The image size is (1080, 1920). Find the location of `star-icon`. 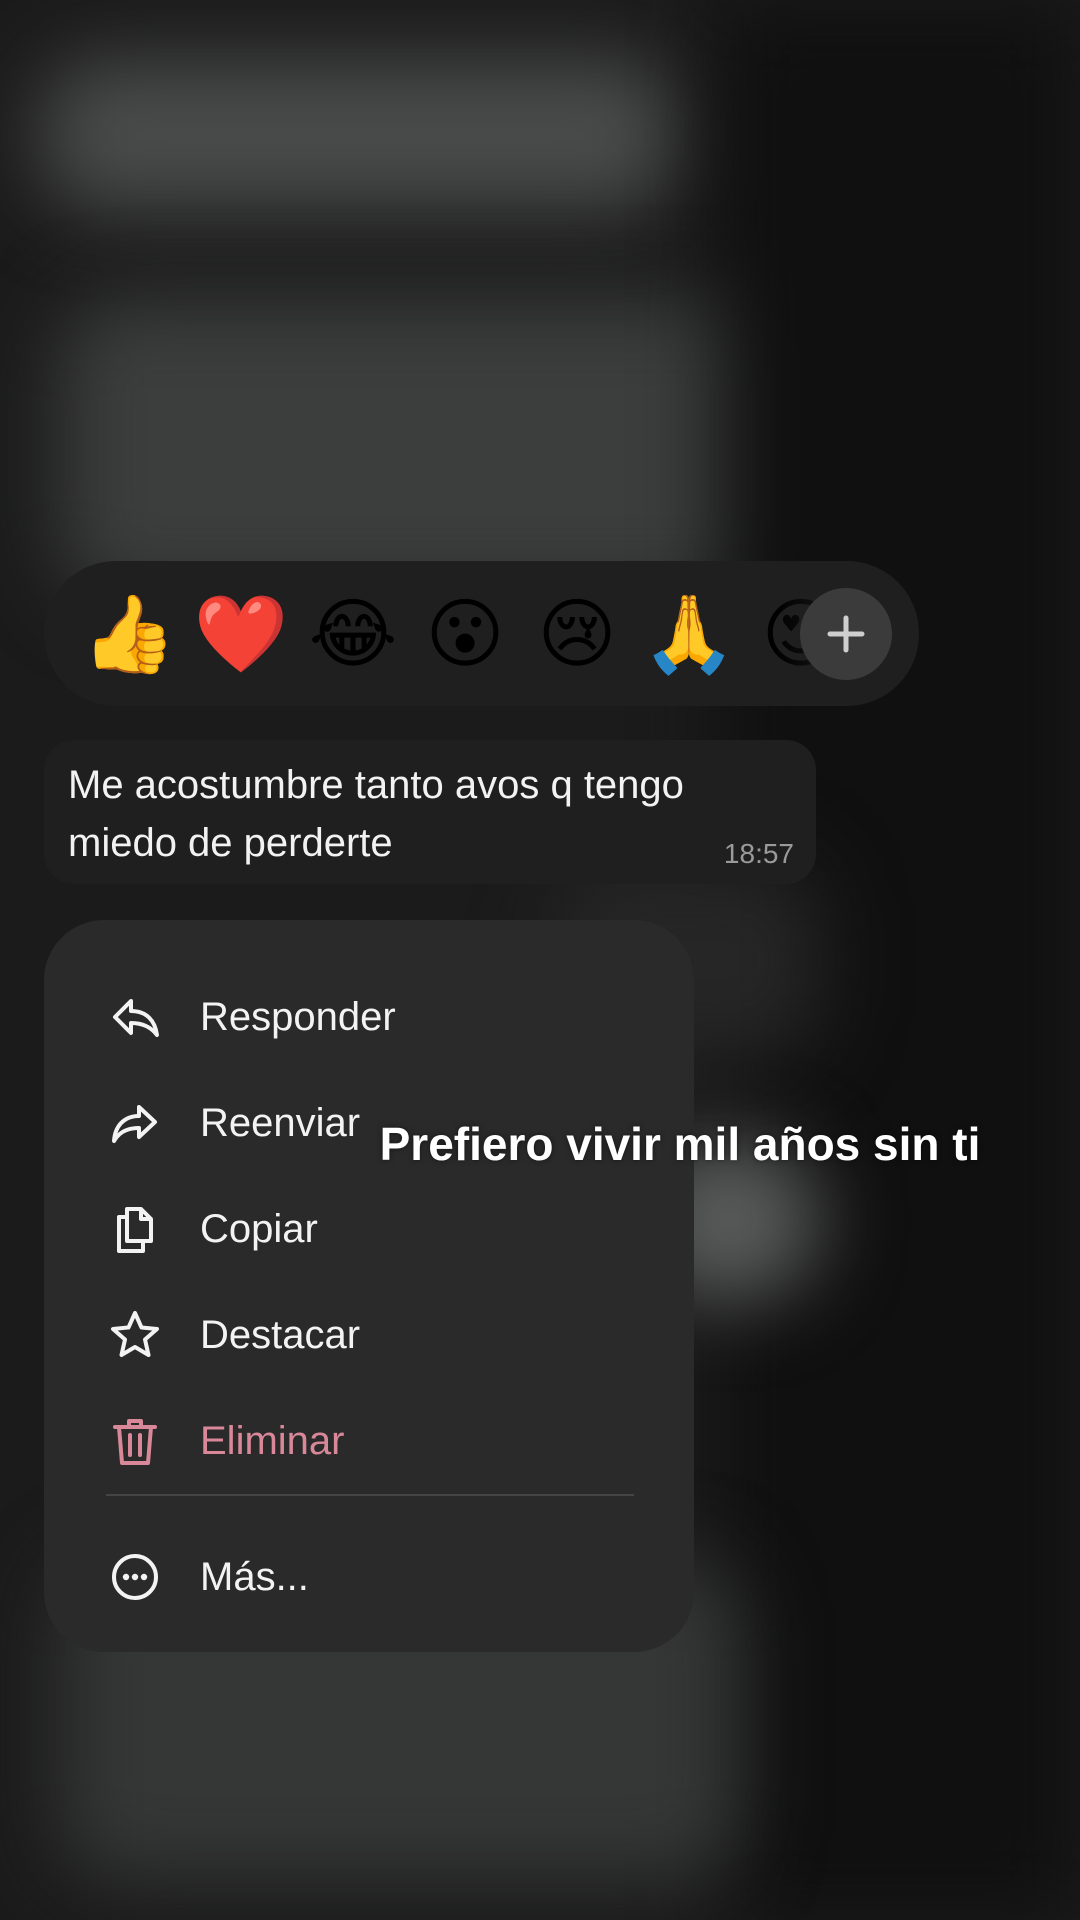

star-icon is located at coordinates (135, 1335).